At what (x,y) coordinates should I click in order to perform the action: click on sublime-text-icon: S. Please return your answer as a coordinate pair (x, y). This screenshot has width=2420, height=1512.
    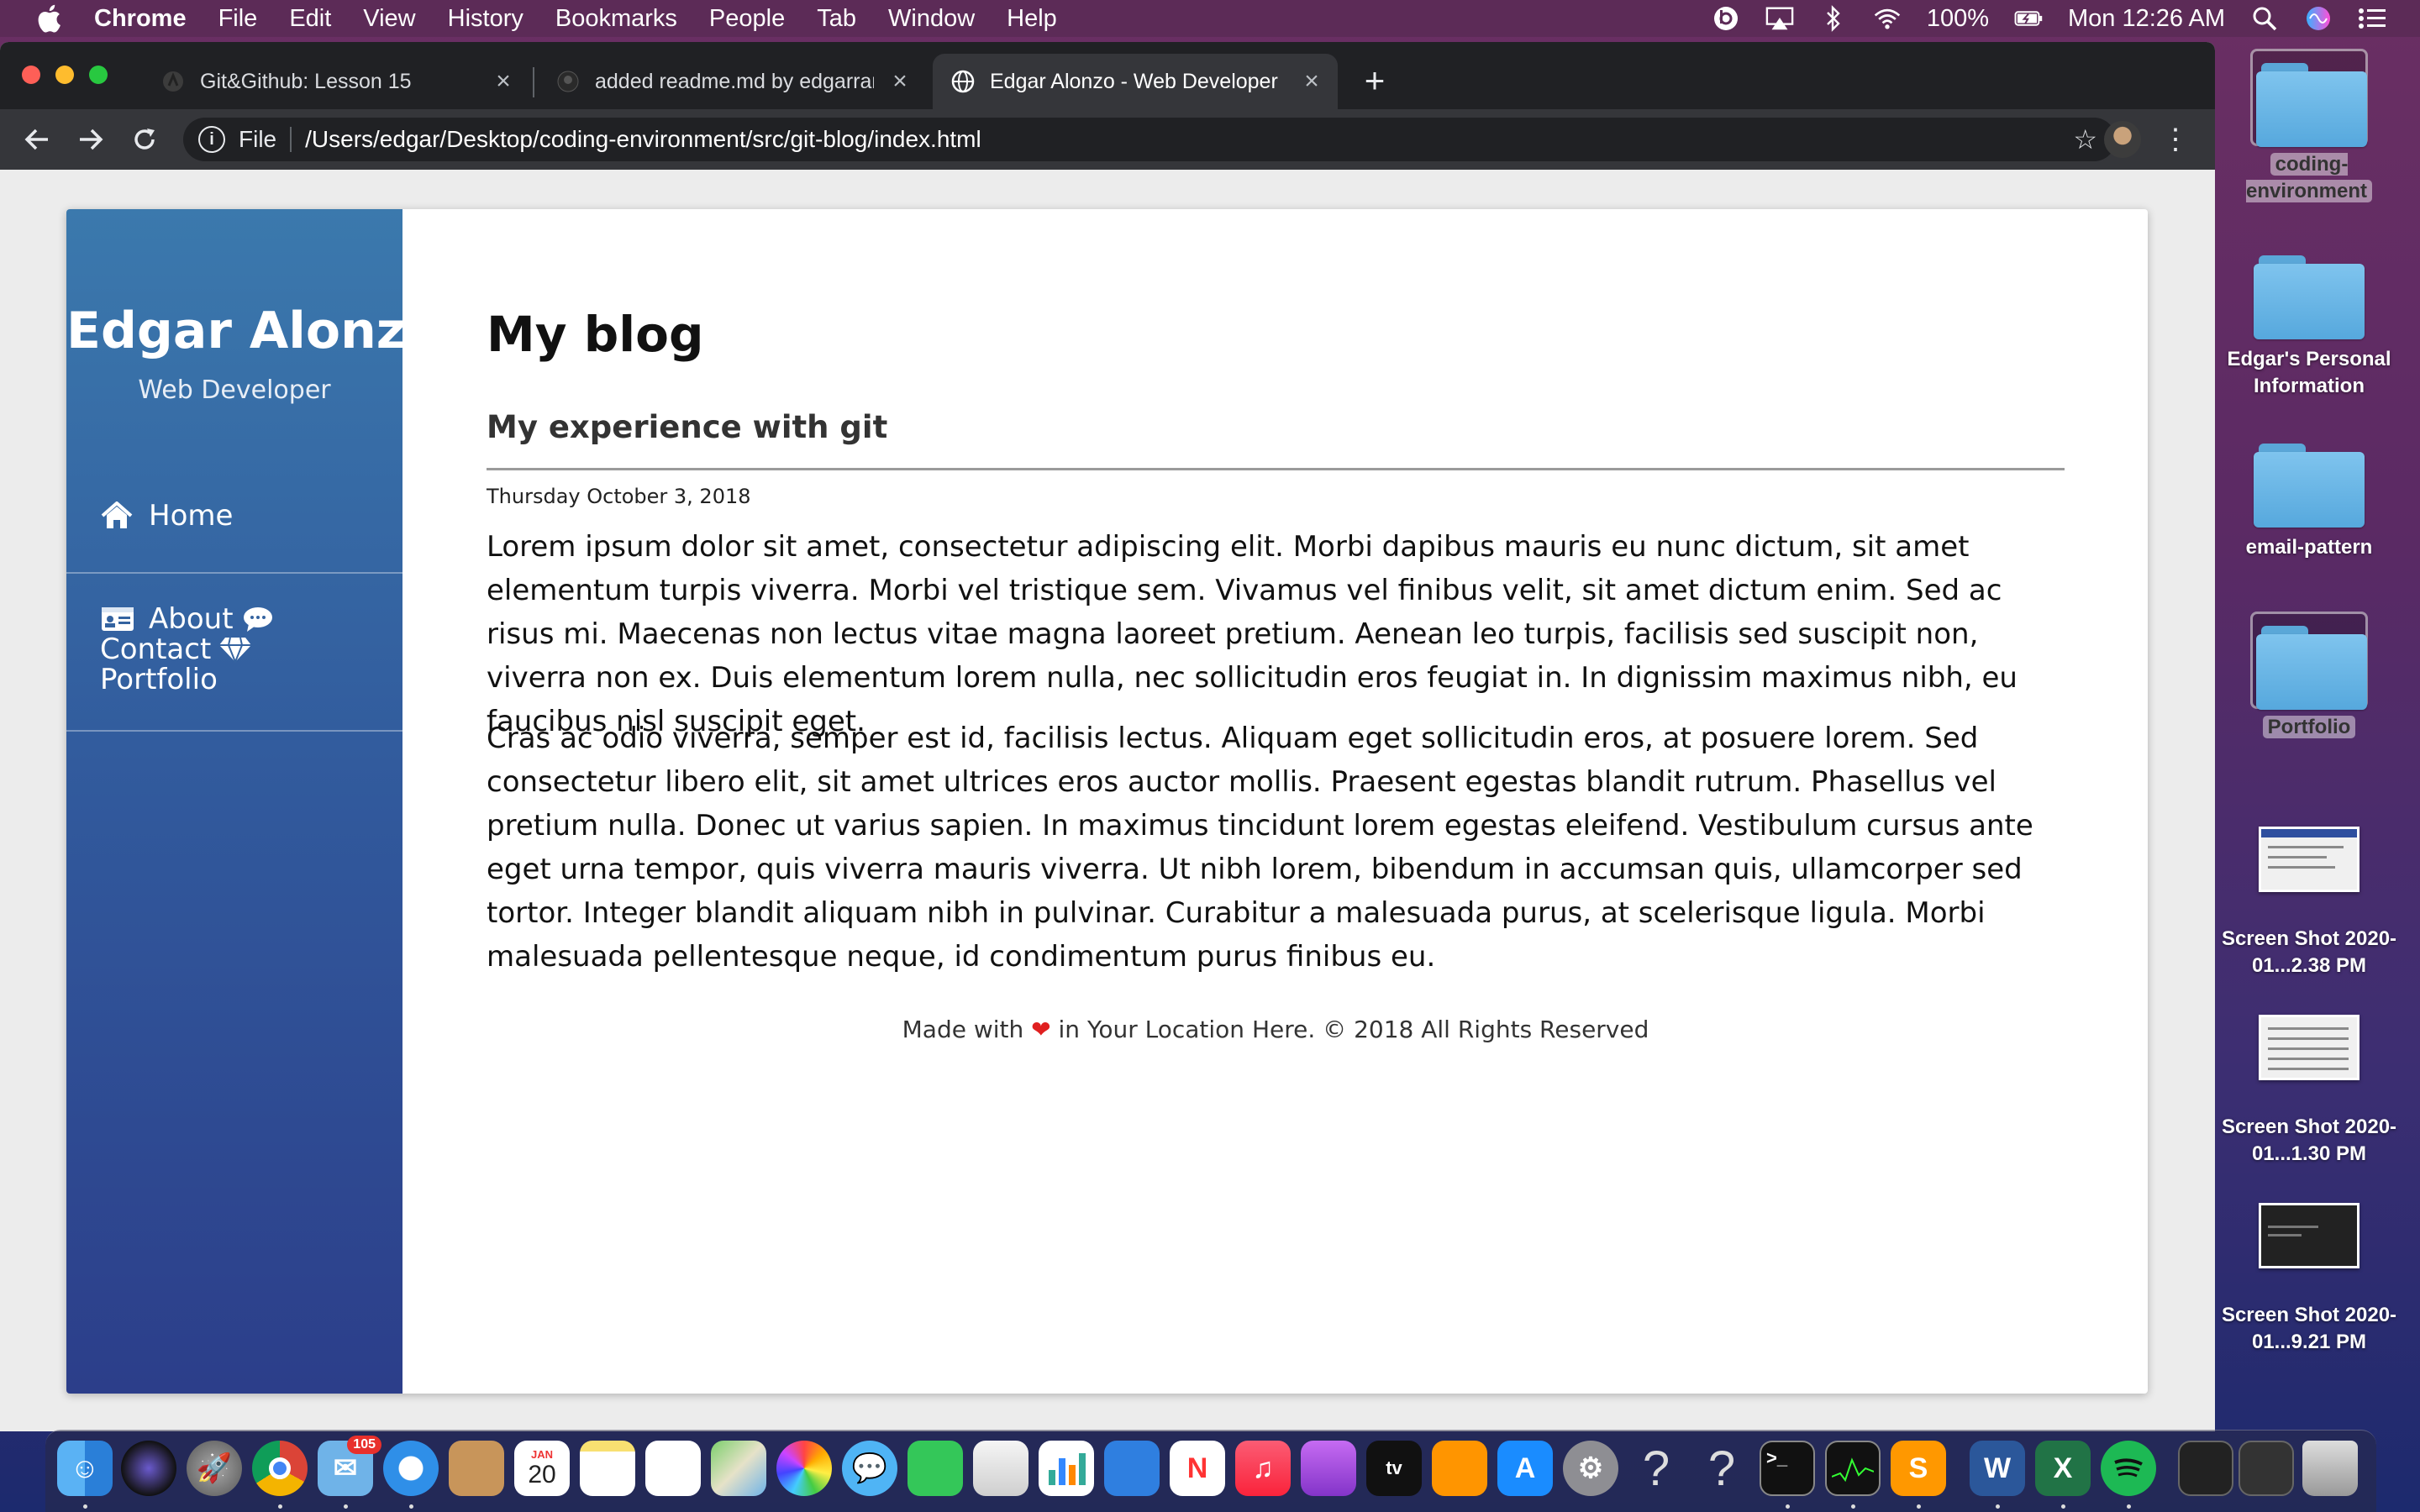
    Looking at the image, I should click on (1919, 1468).